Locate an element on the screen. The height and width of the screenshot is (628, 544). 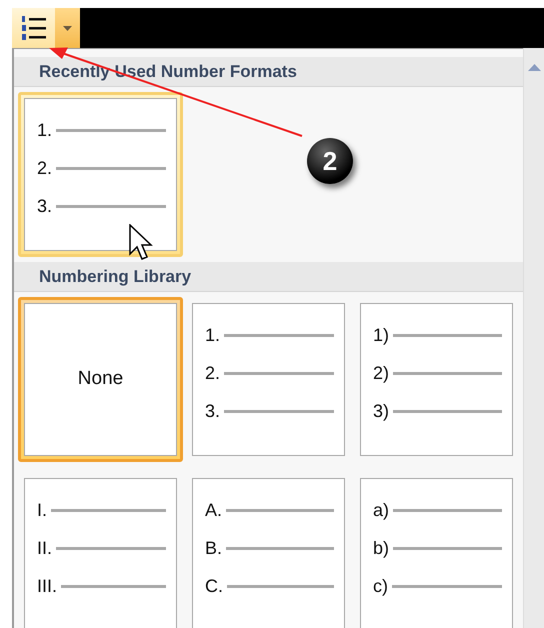
list-marker: b) is located at coordinates (381, 548).